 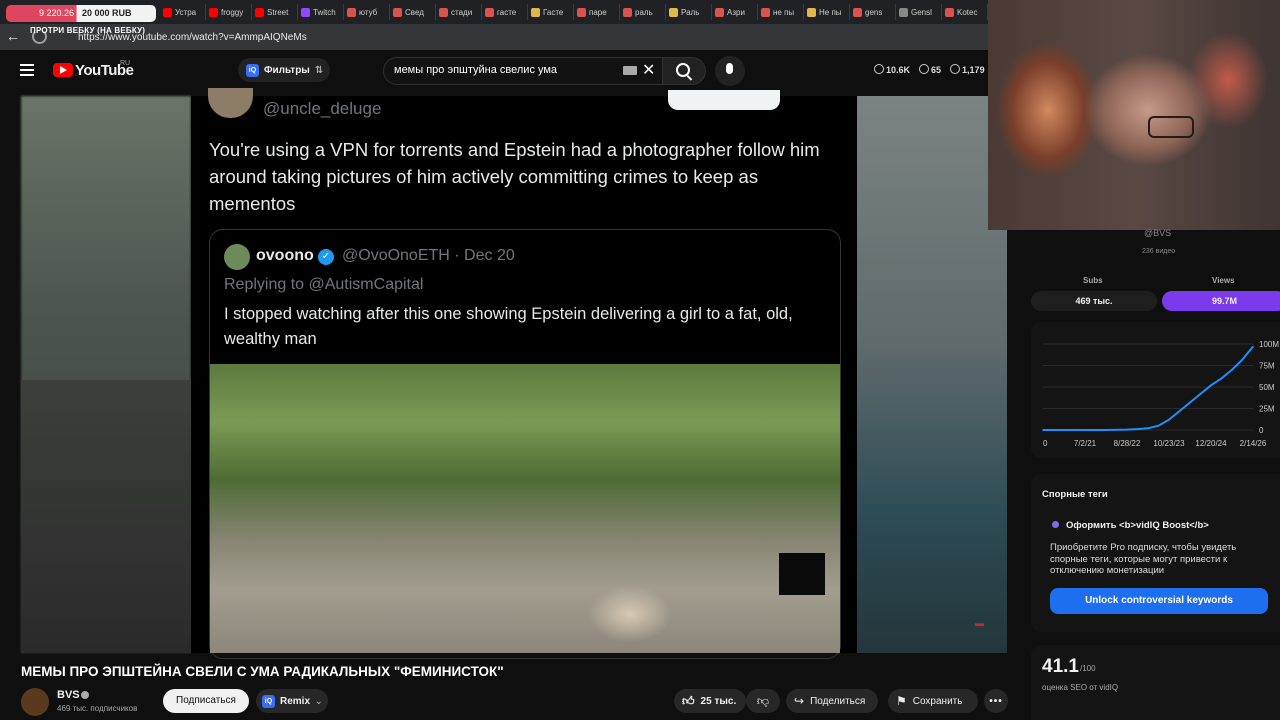 I want to click on views-toggle: 99.7M, so click(x=1221, y=301).